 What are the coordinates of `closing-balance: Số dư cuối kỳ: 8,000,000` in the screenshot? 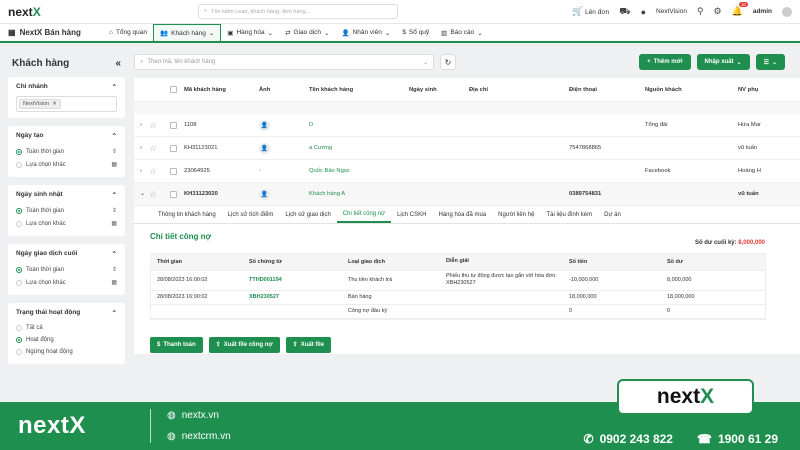 It's located at (729, 243).